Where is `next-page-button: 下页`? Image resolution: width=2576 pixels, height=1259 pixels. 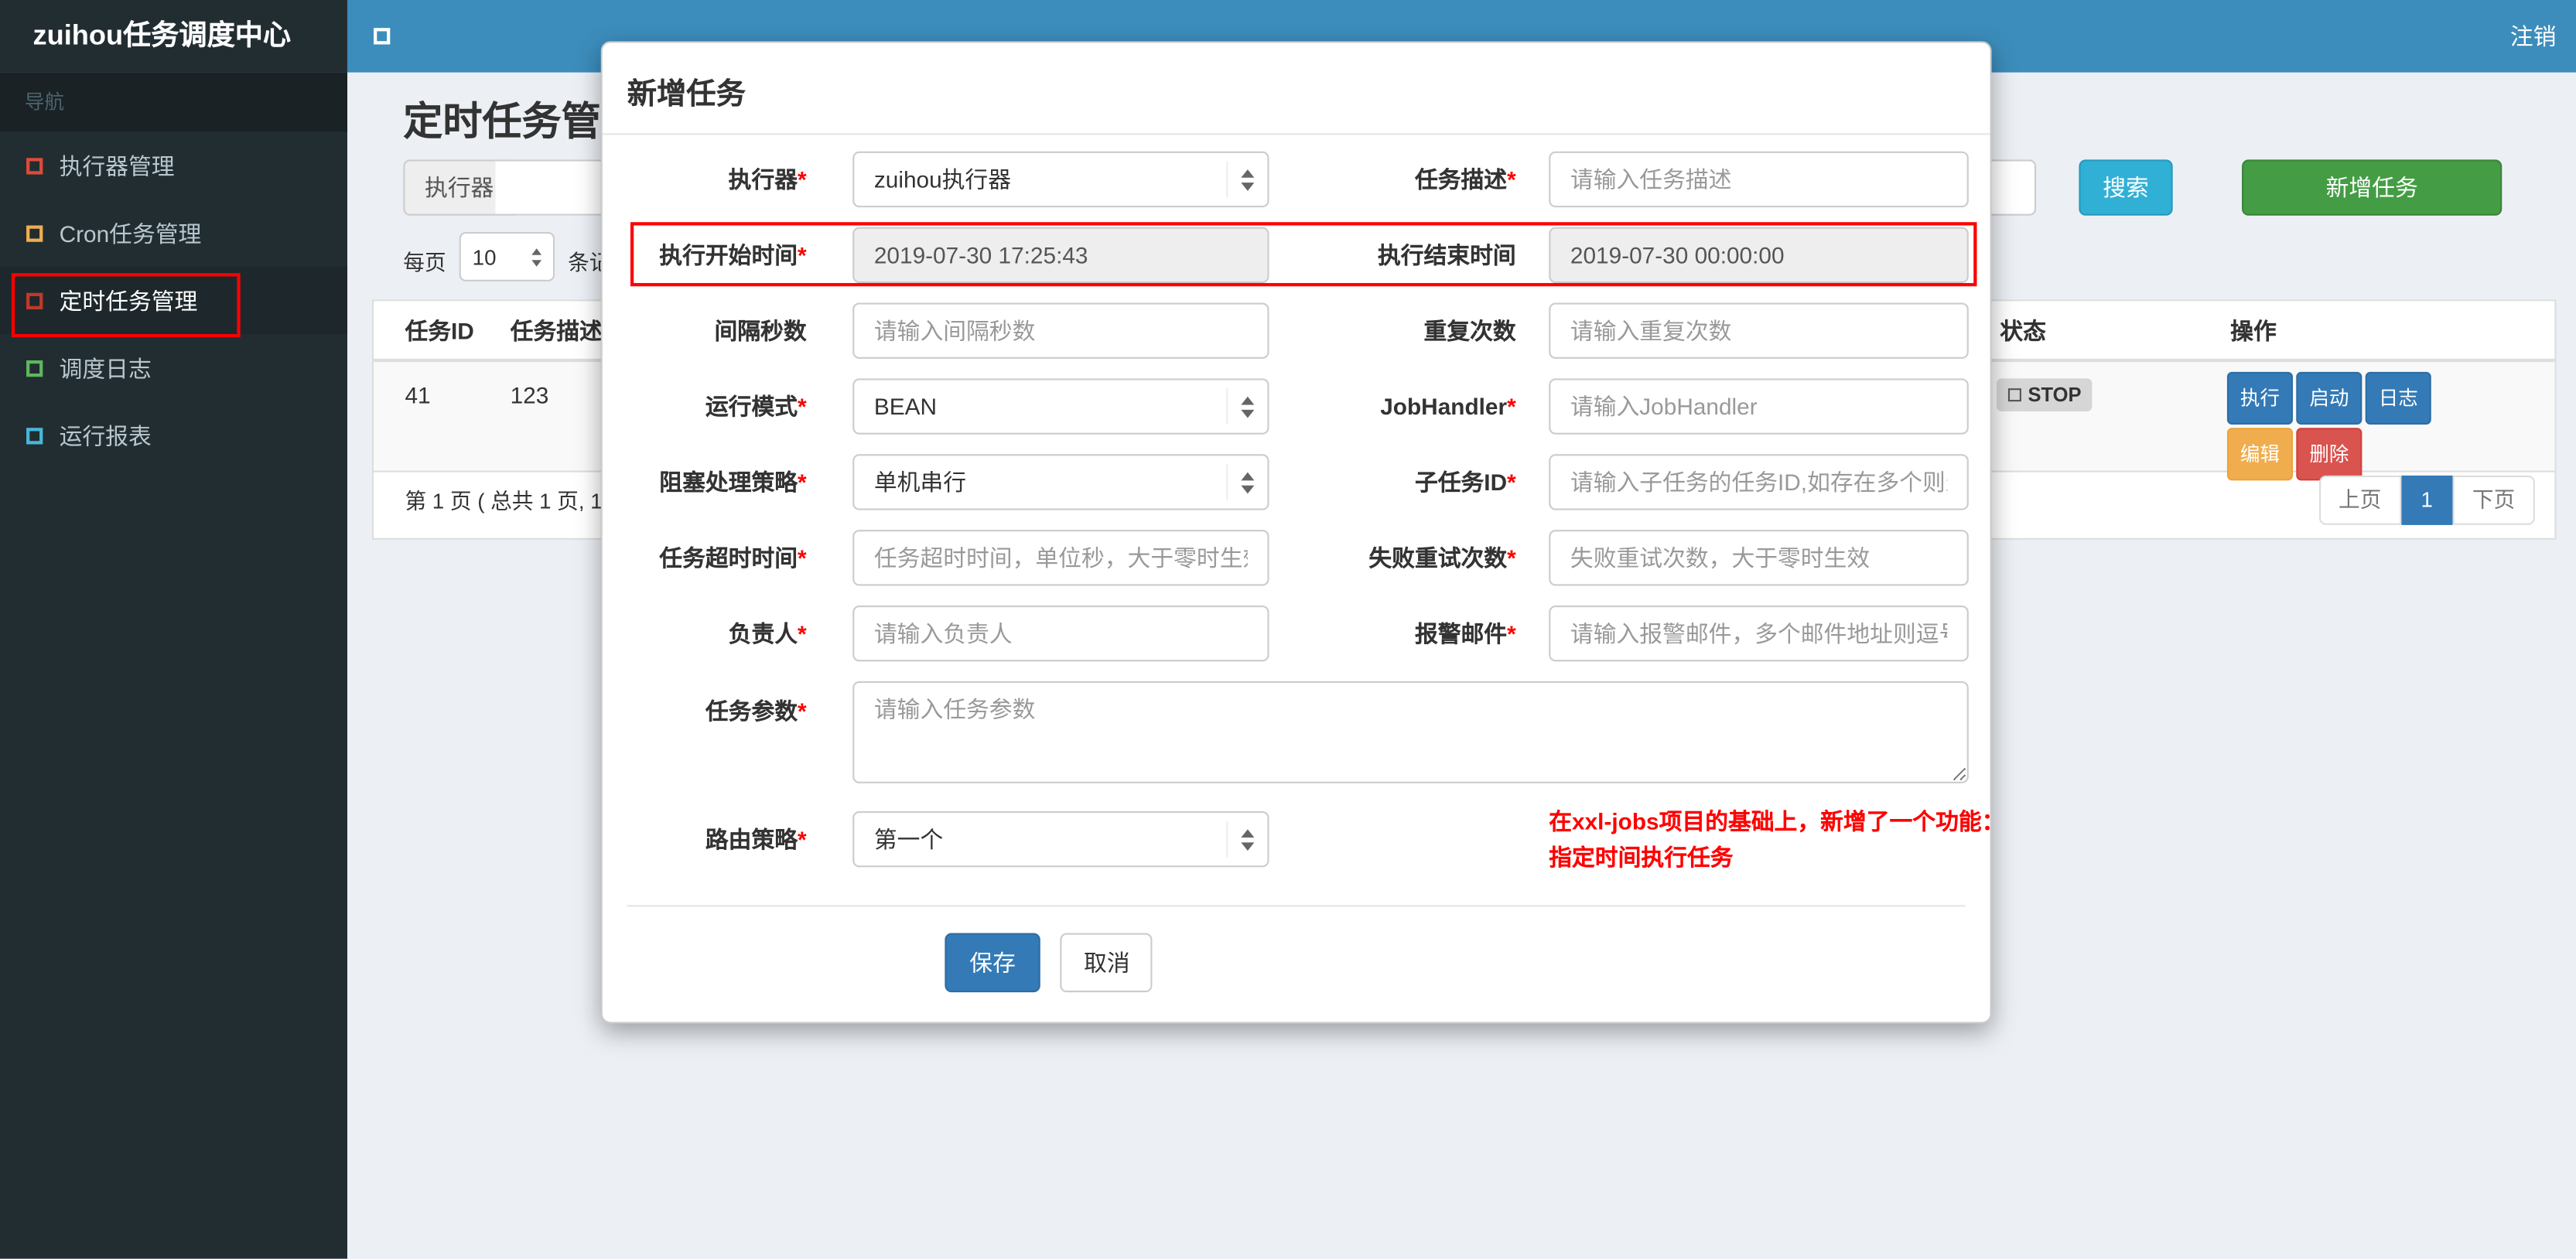 next-page-button: 下页 is located at coordinates (2493, 500).